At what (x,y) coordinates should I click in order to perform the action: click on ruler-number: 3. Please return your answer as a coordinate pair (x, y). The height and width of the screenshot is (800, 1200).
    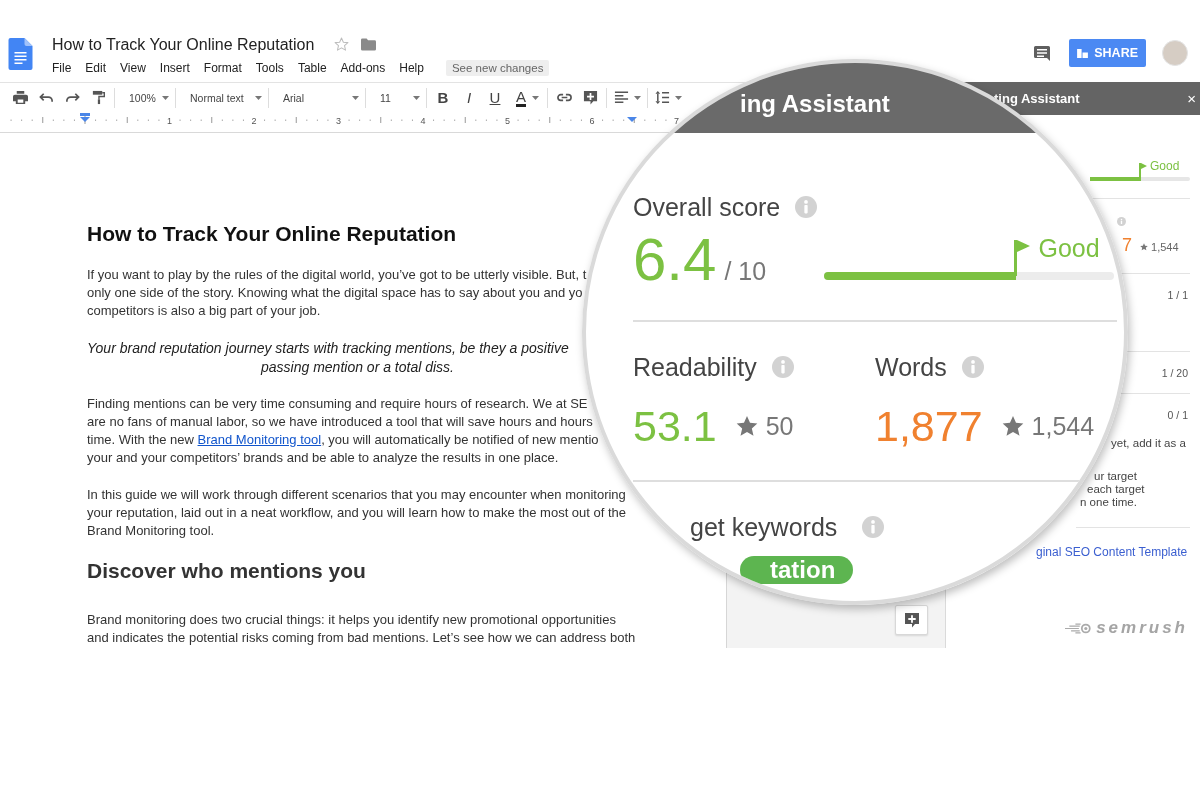
    Looking at the image, I should click on (338, 120).